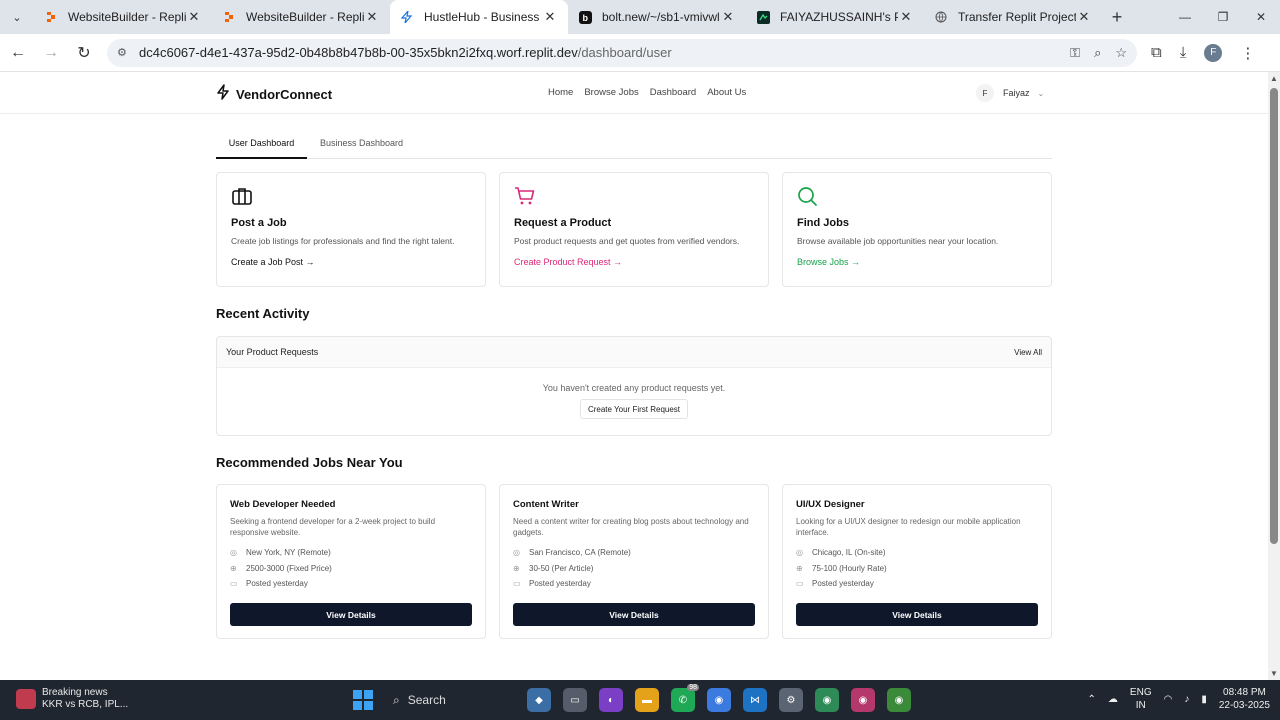  Describe the element at coordinates (647, 700) in the screenshot. I see `file-explorer-icon: ▬` at that location.